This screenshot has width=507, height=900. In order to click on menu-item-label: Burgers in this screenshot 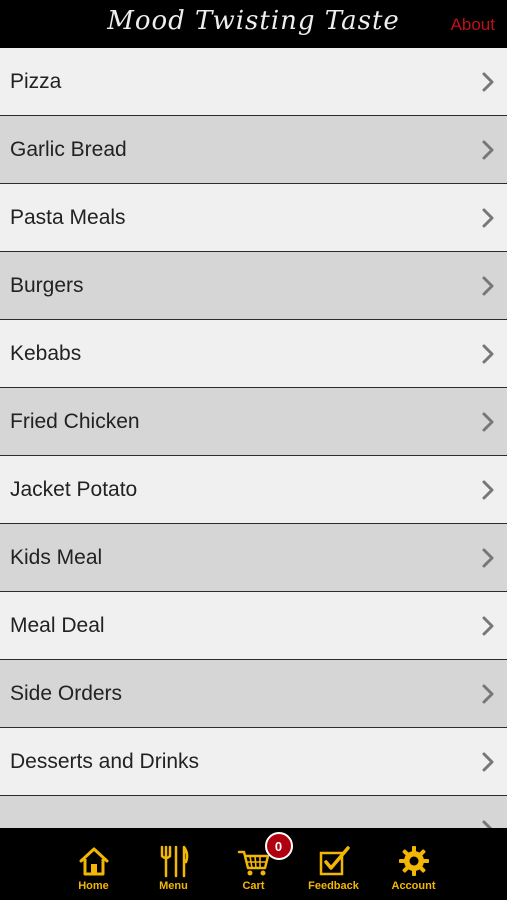, I will do `click(47, 285)`.